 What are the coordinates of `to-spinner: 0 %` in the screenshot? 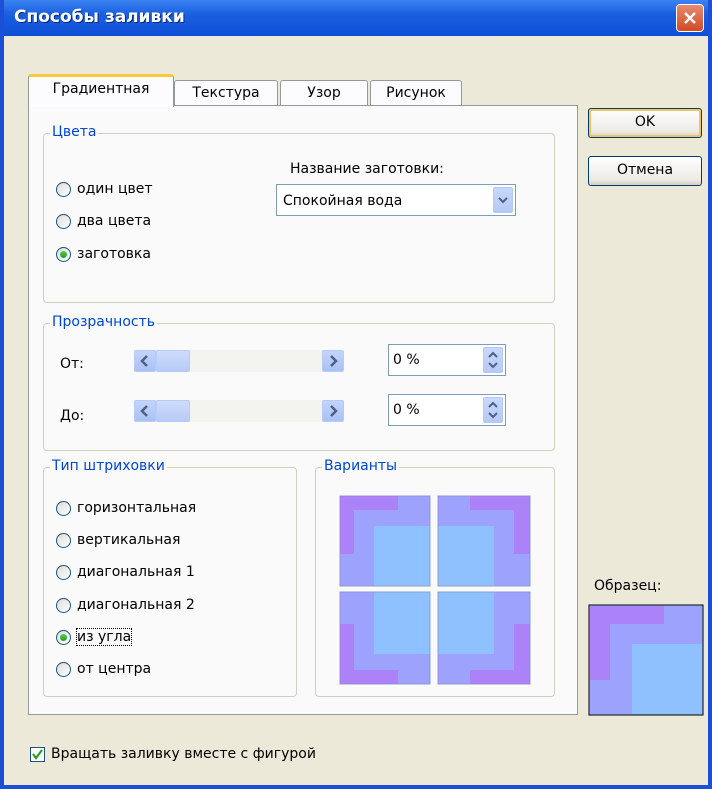 It's located at (447, 410).